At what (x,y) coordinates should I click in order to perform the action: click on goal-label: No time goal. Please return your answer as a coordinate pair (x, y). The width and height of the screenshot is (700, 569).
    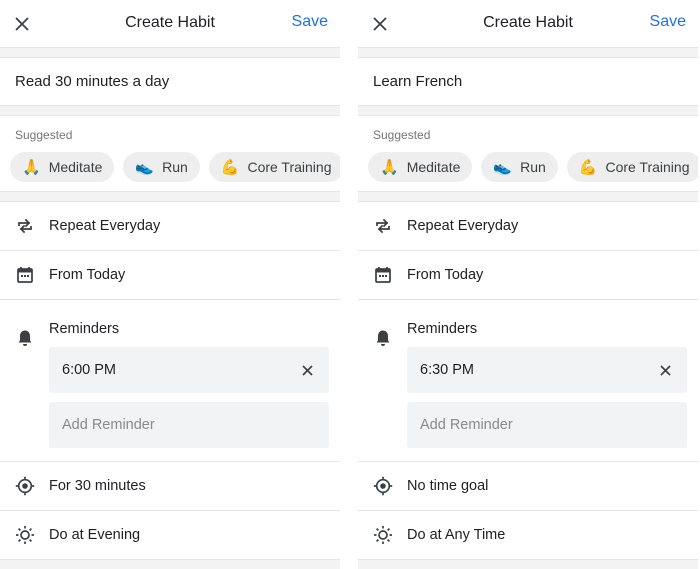
    Looking at the image, I should click on (448, 486).